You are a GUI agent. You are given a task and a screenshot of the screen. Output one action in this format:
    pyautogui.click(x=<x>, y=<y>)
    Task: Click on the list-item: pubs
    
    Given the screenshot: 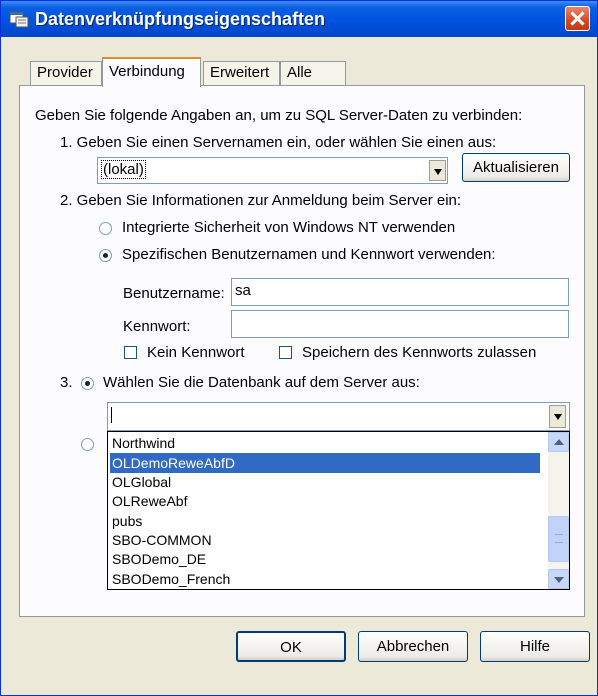 What is the action you would take?
    pyautogui.click(x=325, y=521)
    